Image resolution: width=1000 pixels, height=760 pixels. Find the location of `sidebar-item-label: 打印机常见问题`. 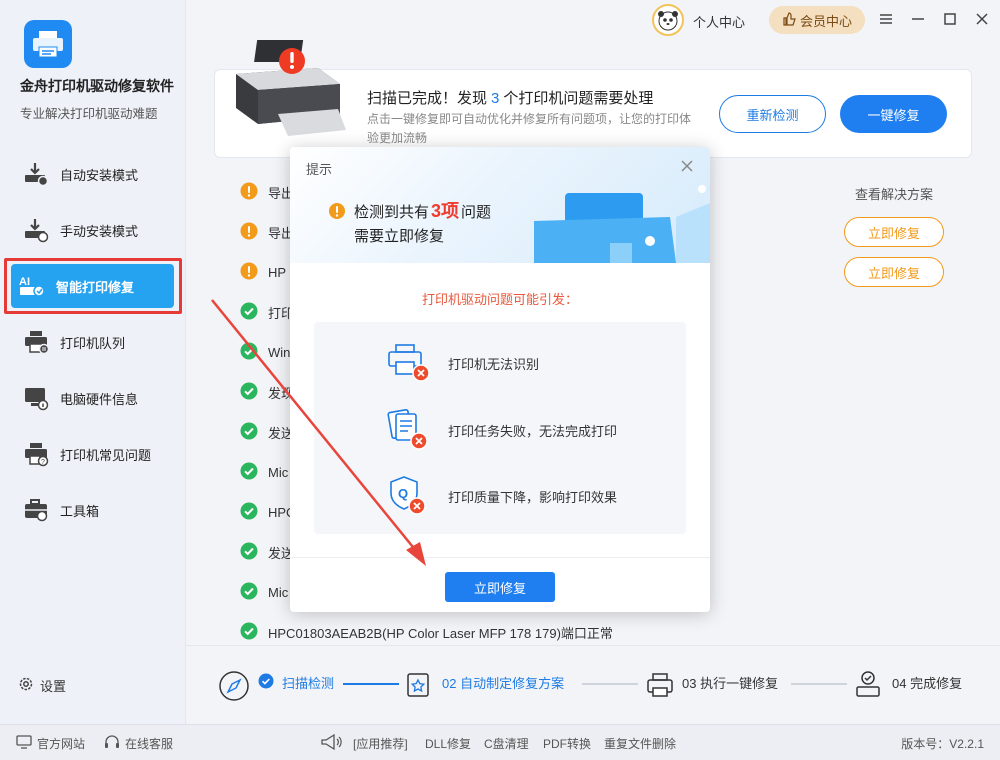

sidebar-item-label: 打印机常见问题 is located at coordinates (106, 455).